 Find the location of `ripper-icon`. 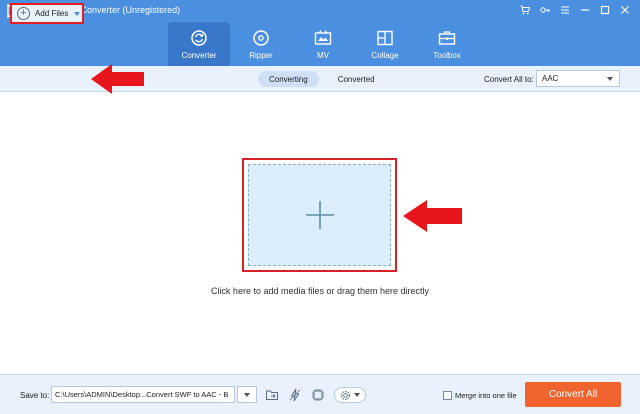

ripper-icon is located at coordinates (261, 37).